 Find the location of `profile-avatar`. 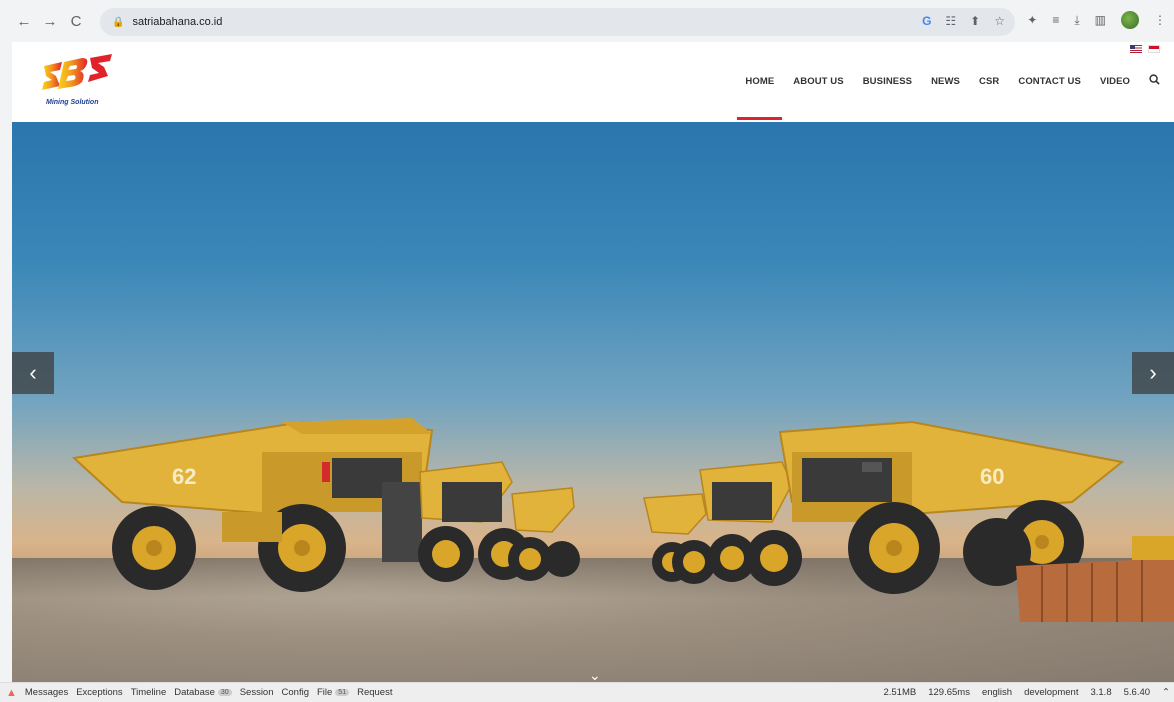

profile-avatar is located at coordinates (1130, 20).